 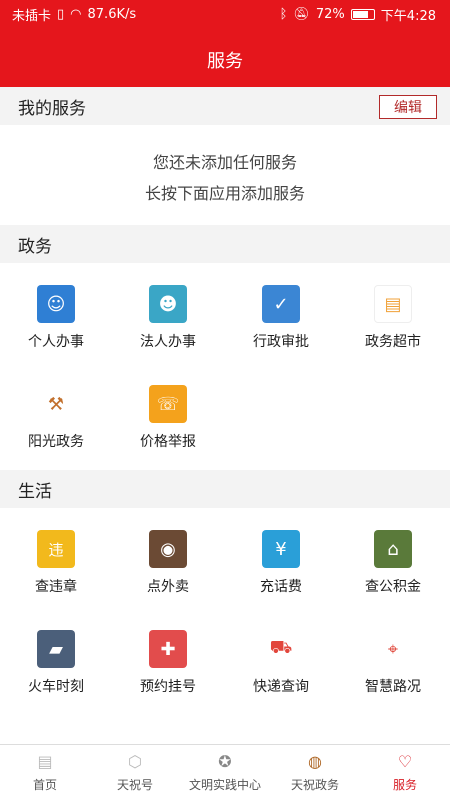 What do you see at coordinates (168, 575) in the screenshot?
I see `service-food-delivery: ◉ 点外卖` at bounding box center [168, 575].